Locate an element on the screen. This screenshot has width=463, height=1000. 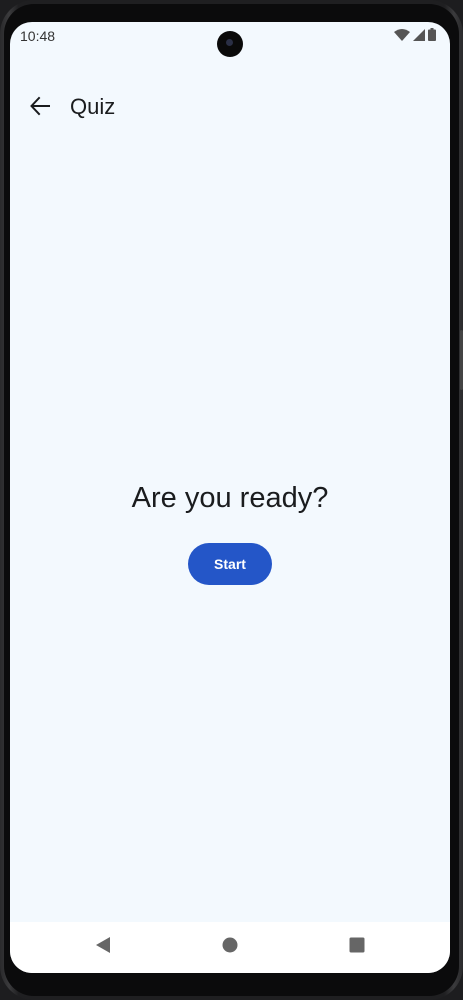
back-triangle-icon is located at coordinates (103, 947).